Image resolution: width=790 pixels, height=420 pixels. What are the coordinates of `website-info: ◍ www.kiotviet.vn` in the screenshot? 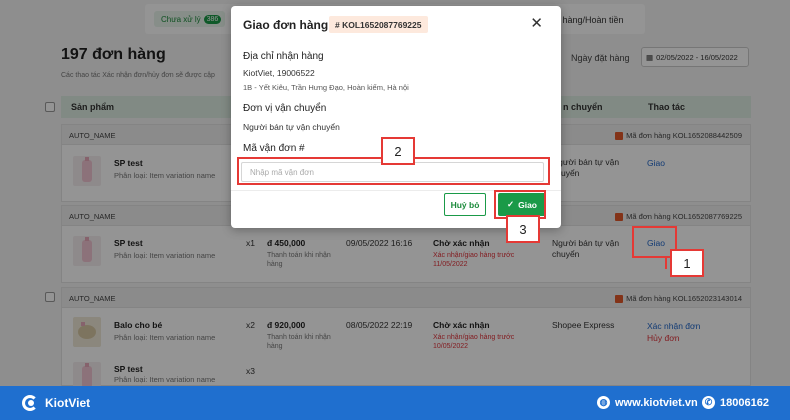 It's located at (647, 402).